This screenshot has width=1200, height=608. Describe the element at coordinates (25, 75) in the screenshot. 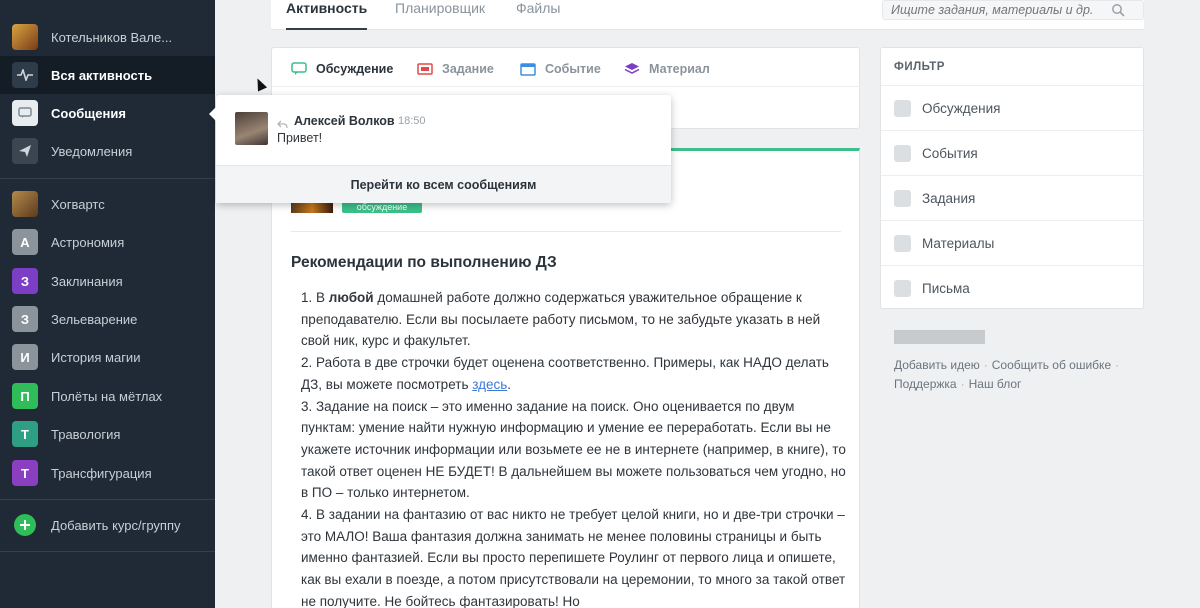

I see `activity-icon` at that location.